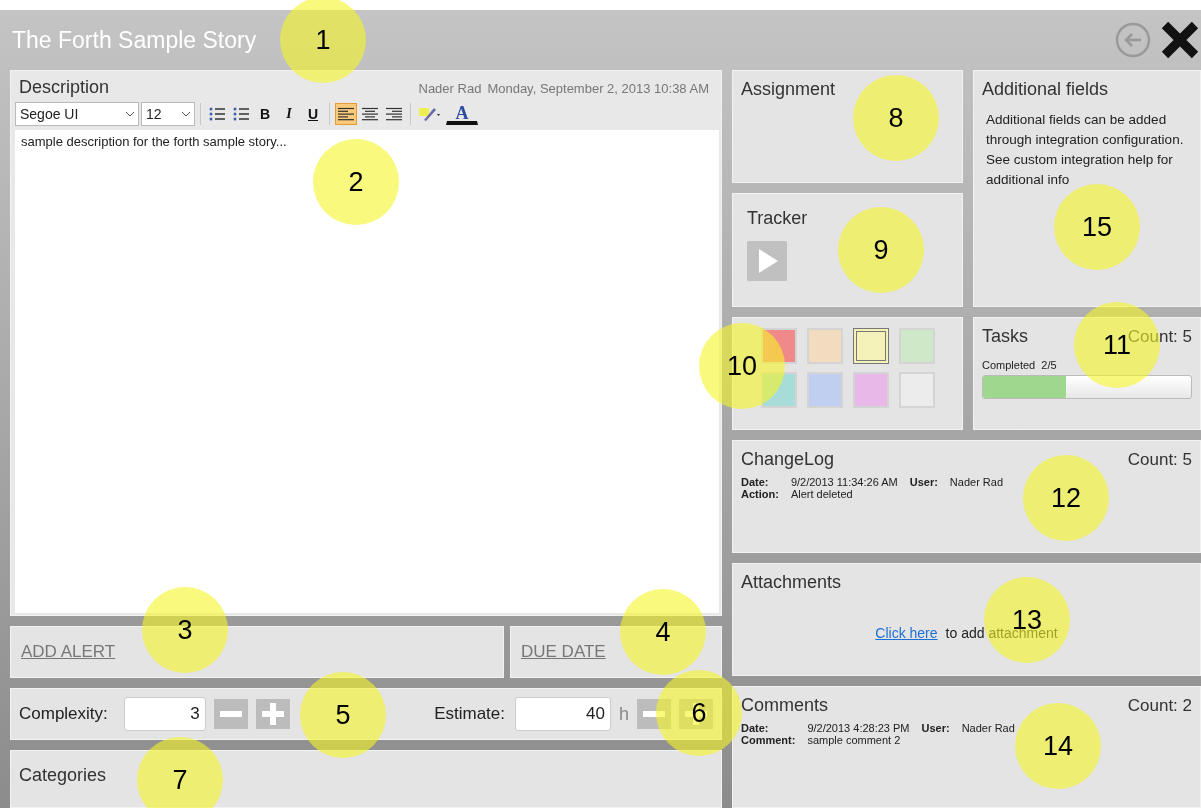 Image resolution: width=1201 pixels, height=808 pixels. I want to click on color-swatch, so click(871, 346).